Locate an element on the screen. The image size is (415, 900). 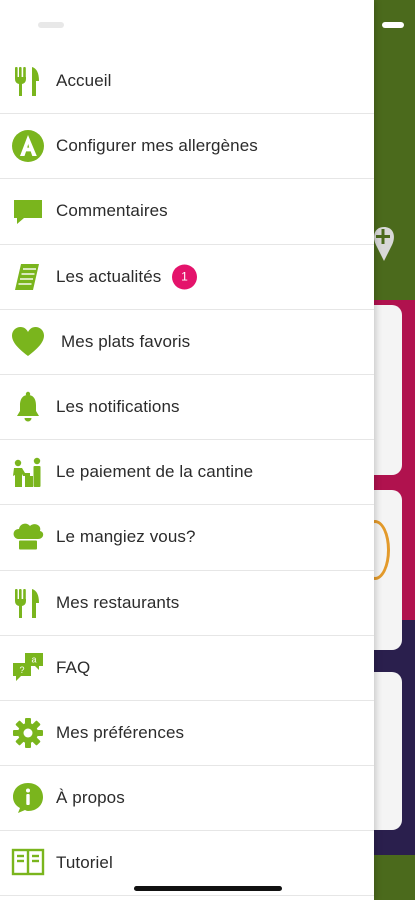
menu-item-allergenes: Configurer mes allergènes is located at coordinates (187, 147).